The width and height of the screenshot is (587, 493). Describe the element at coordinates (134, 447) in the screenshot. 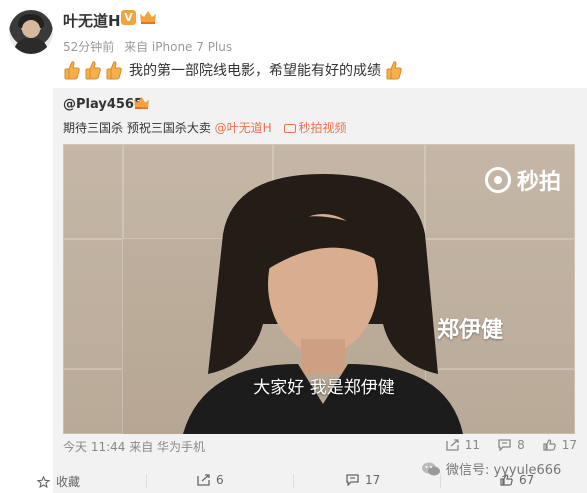

I see `repost-time: 今天 11:44 来自 华为手机` at that location.